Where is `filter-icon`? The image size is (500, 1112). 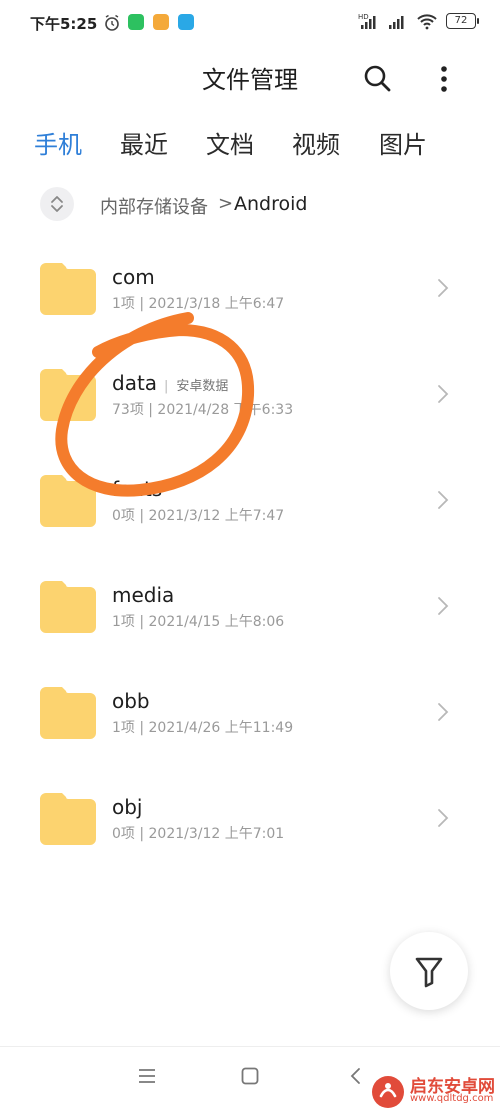 filter-icon is located at coordinates (429, 972).